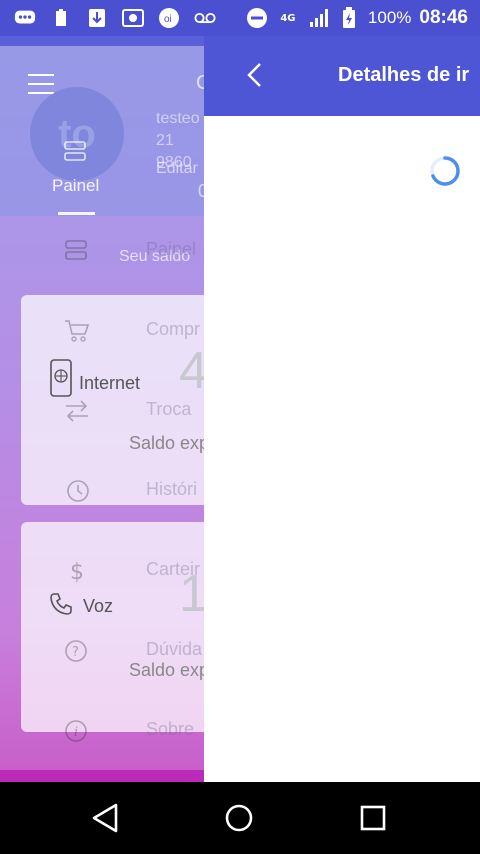  Describe the element at coordinates (102, 650) in the screenshot. I see `menu-item-duvidas: ? Dúvida` at that location.